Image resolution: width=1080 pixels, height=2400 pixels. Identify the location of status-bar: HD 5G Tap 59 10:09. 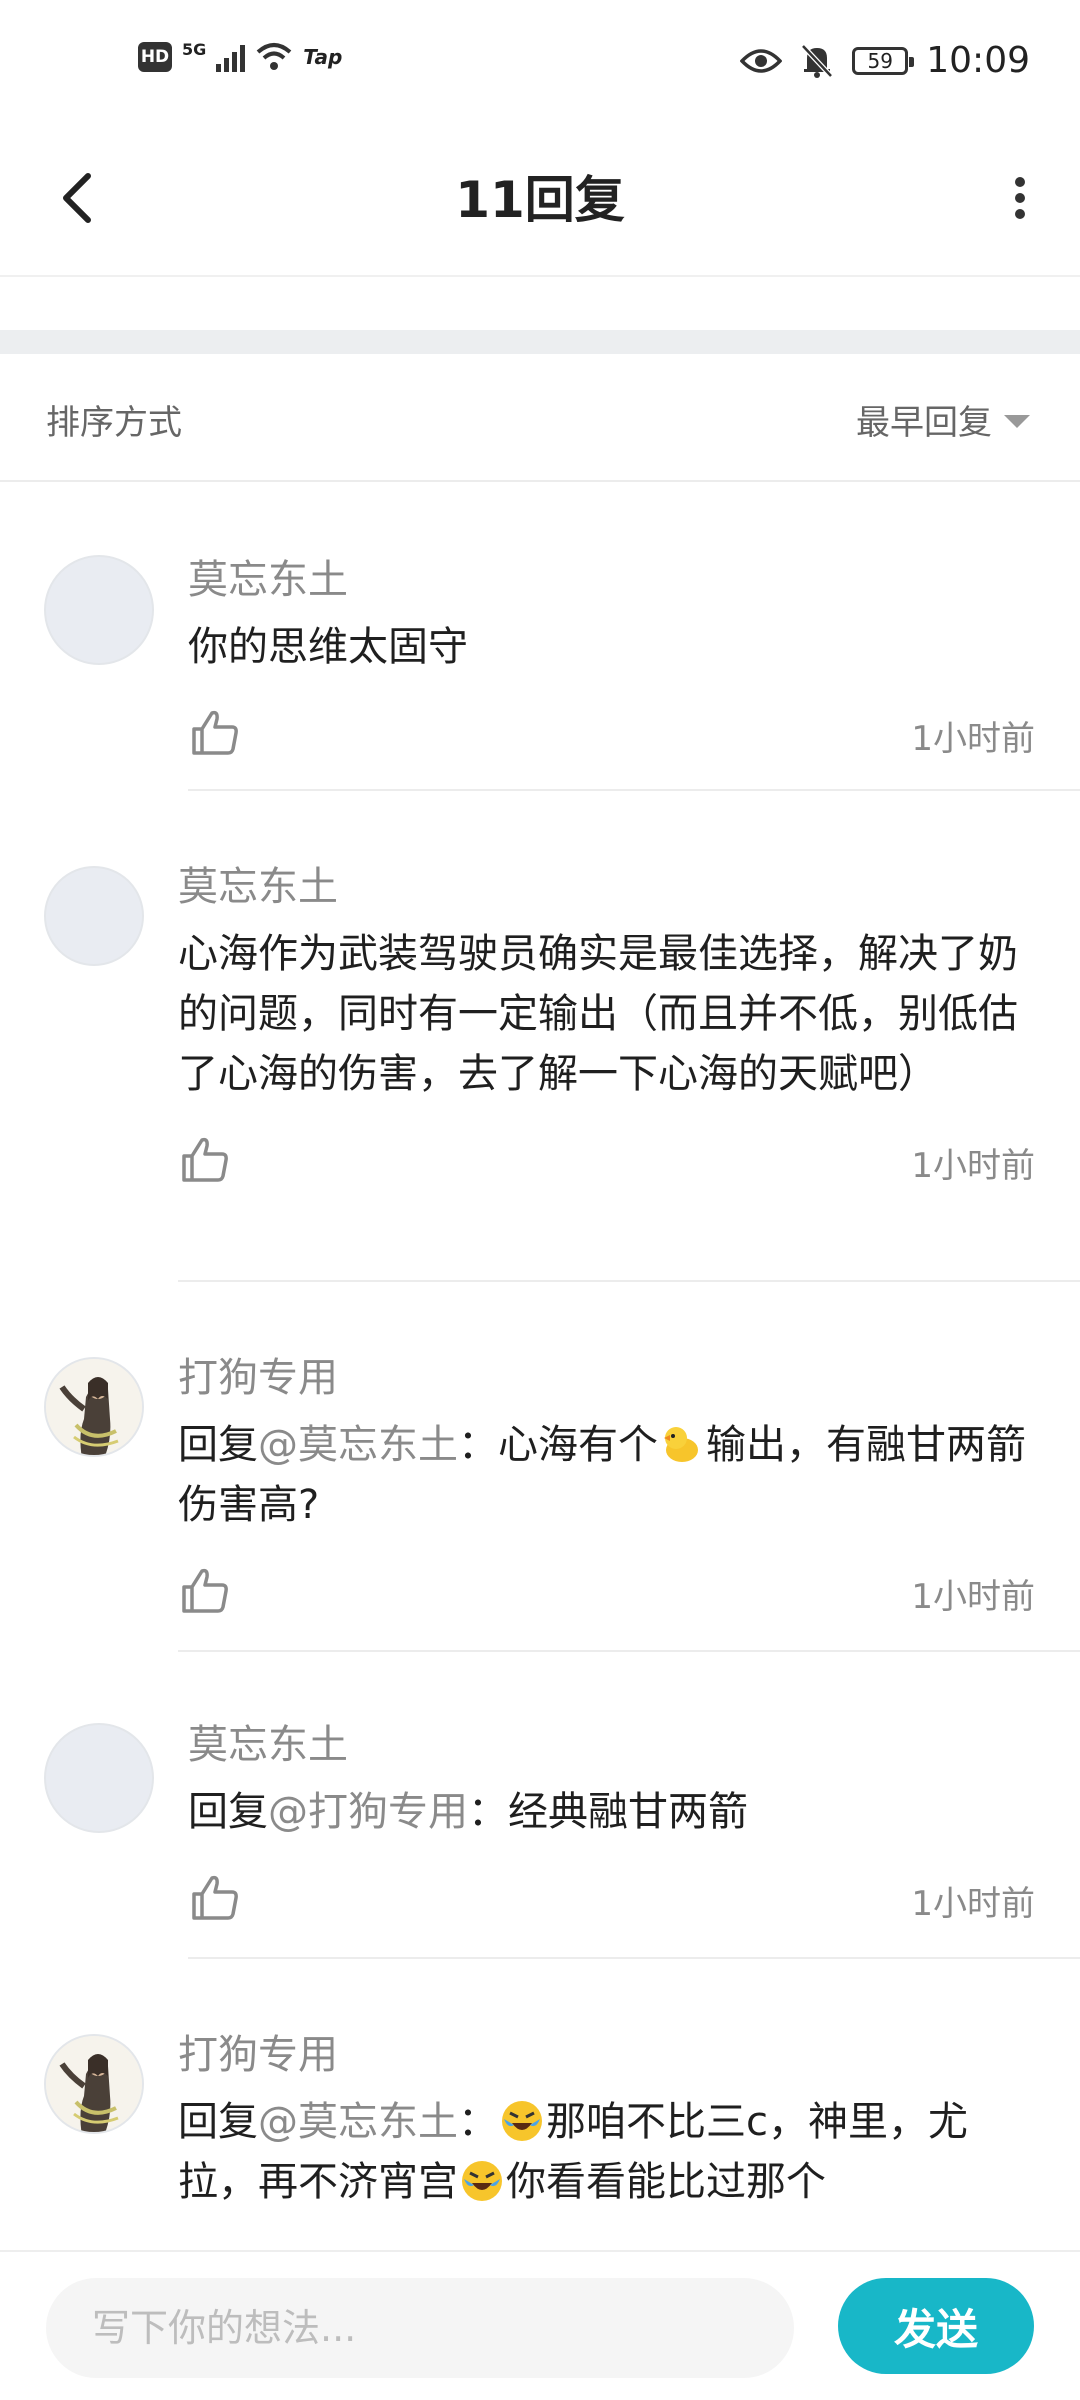
(540, 65).